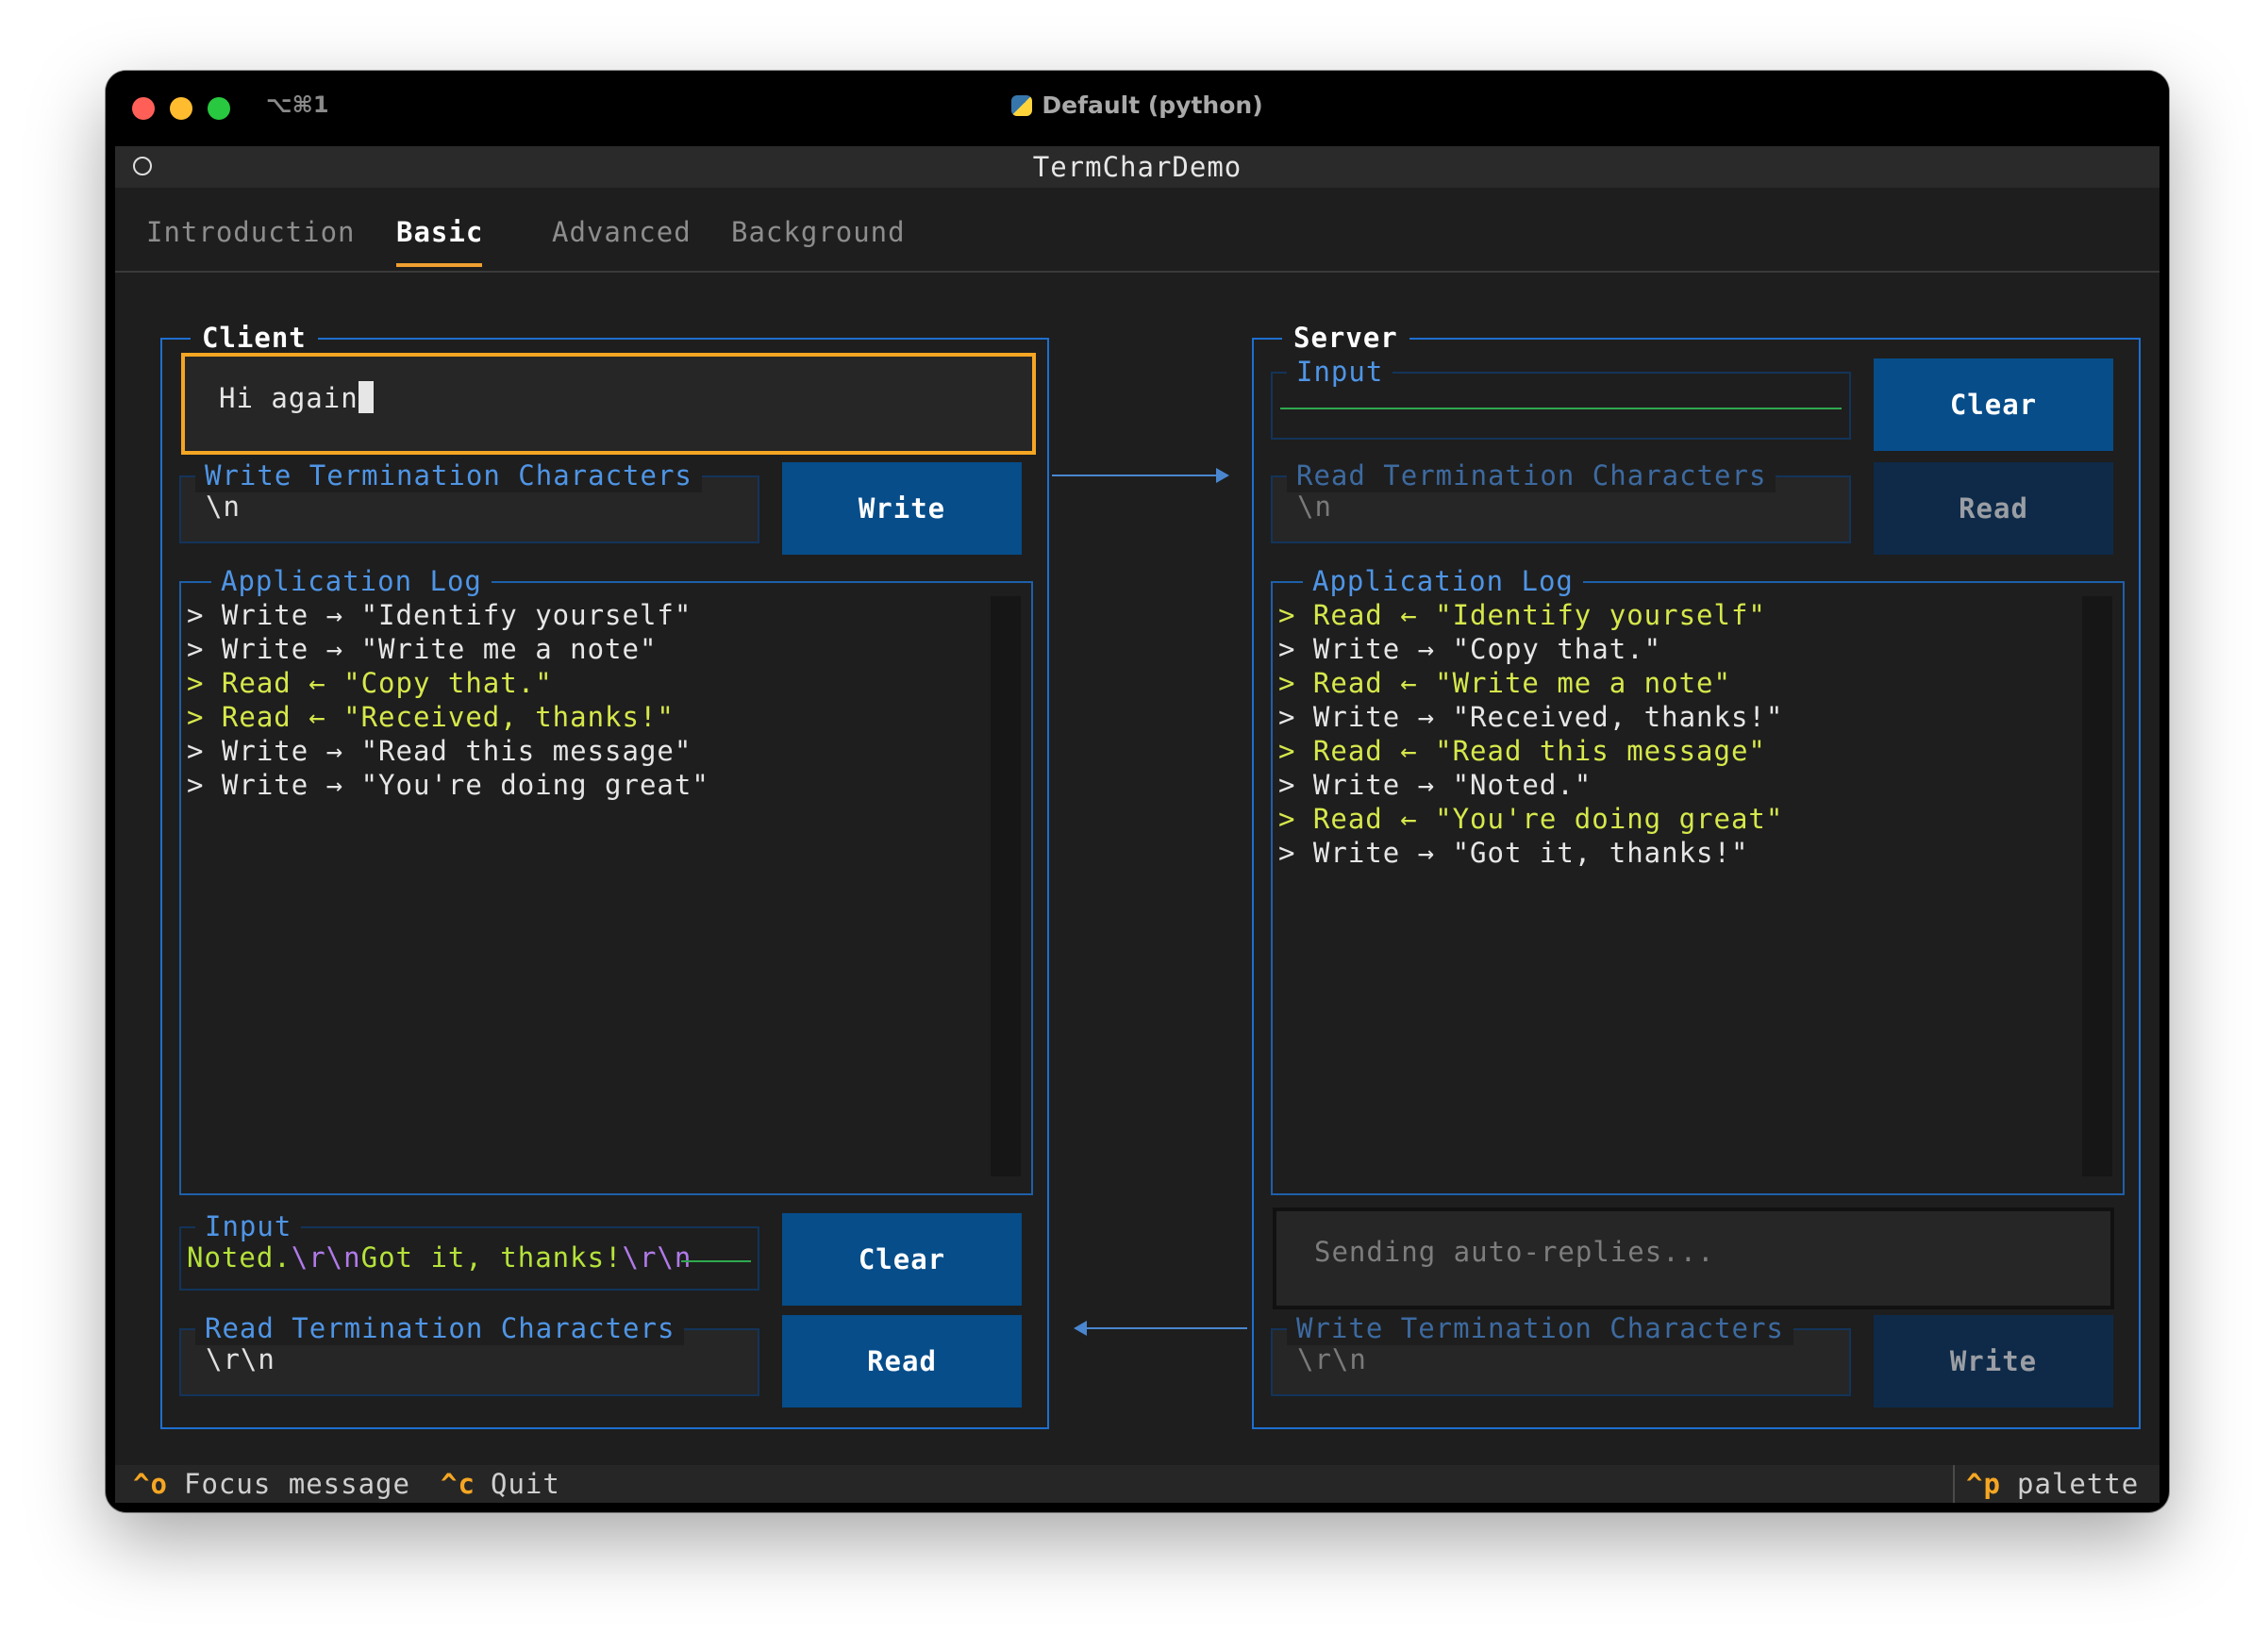 The image size is (2268, 1649). What do you see at coordinates (440, 615) in the screenshot?
I see `log-line: > Write → "Identify yourself"` at bounding box center [440, 615].